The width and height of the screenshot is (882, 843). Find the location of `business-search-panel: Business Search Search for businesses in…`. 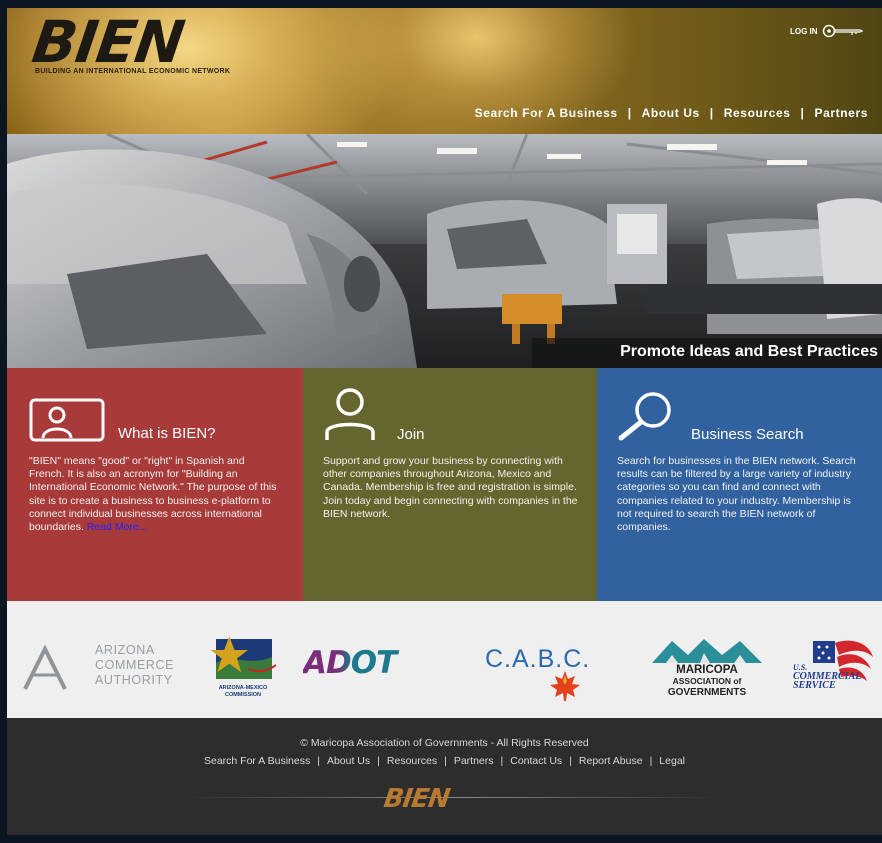

business-search-panel: Business Search Search for businesses in… is located at coordinates (739, 484).